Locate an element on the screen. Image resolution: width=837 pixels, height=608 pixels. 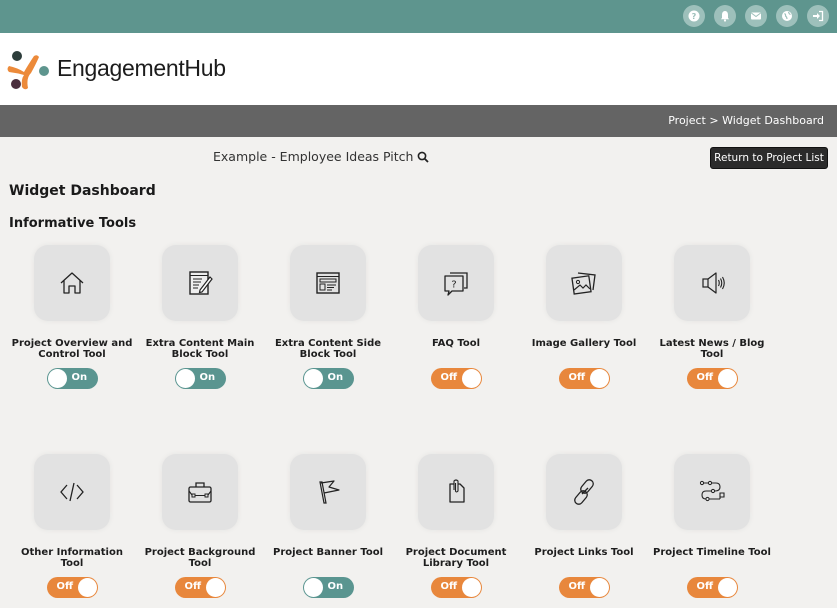
sign-out-icon is located at coordinates (818, 16).